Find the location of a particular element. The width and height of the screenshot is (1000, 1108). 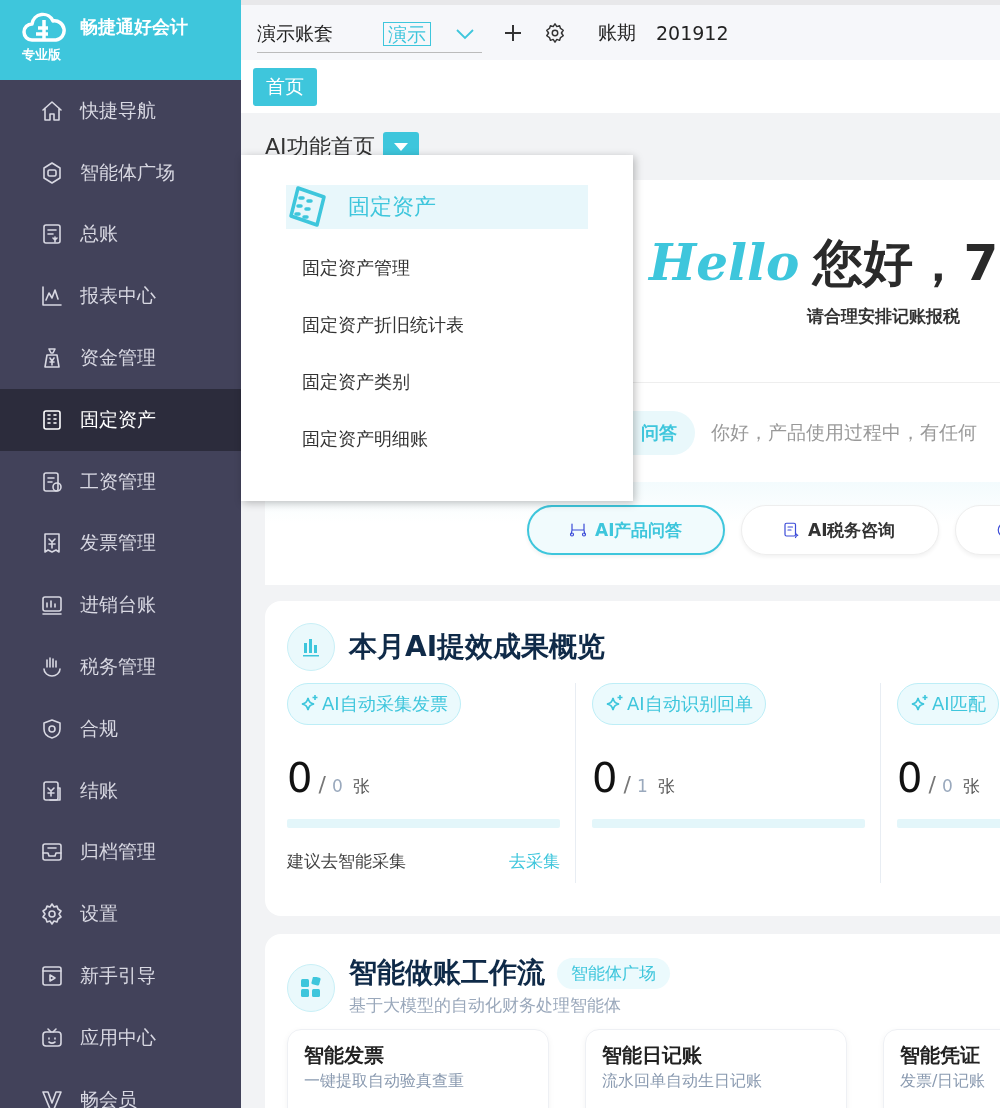

sidebar-item: 设置 is located at coordinates (120, 914).